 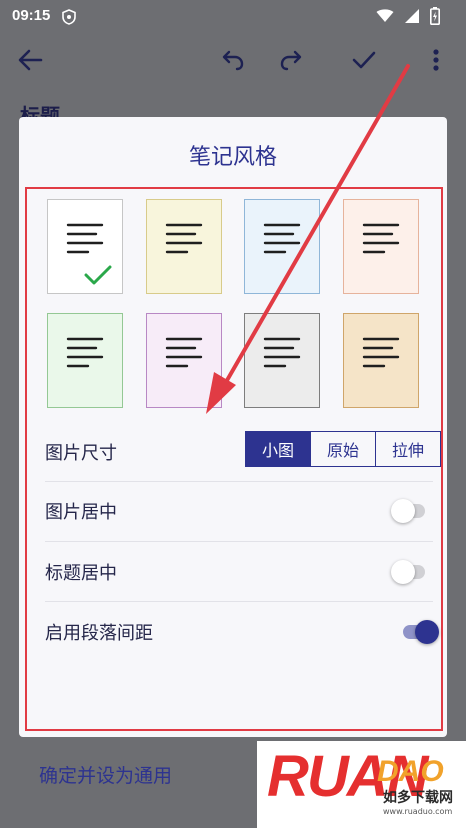 What do you see at coordinates (361, 784) in the screenshot?
I see `watermark-logo: RUAN DAO 如多下载网 www.ruaduo.com` at bounding box center [361, 784].